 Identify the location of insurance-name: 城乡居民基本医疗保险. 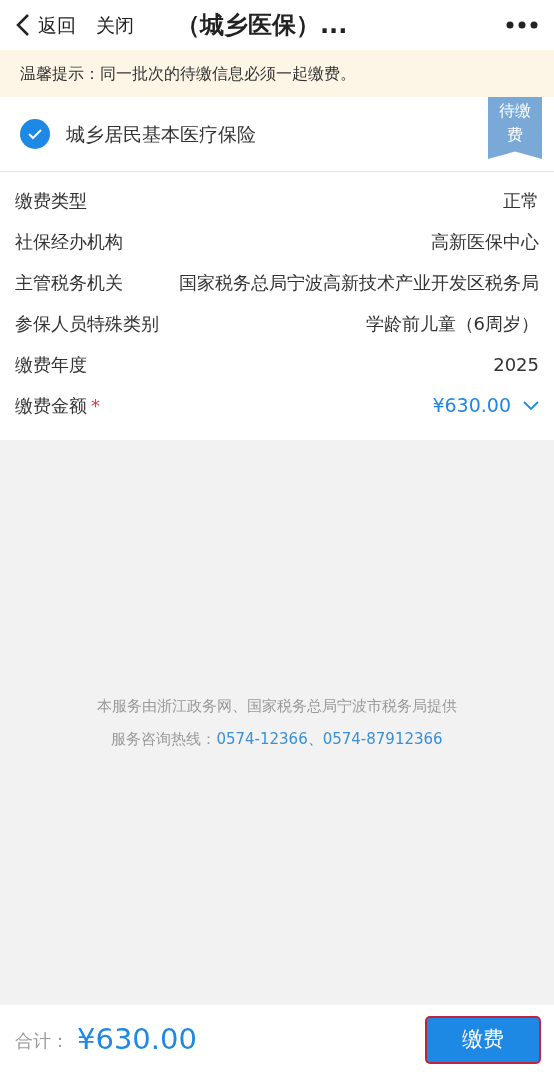
(161, 134).